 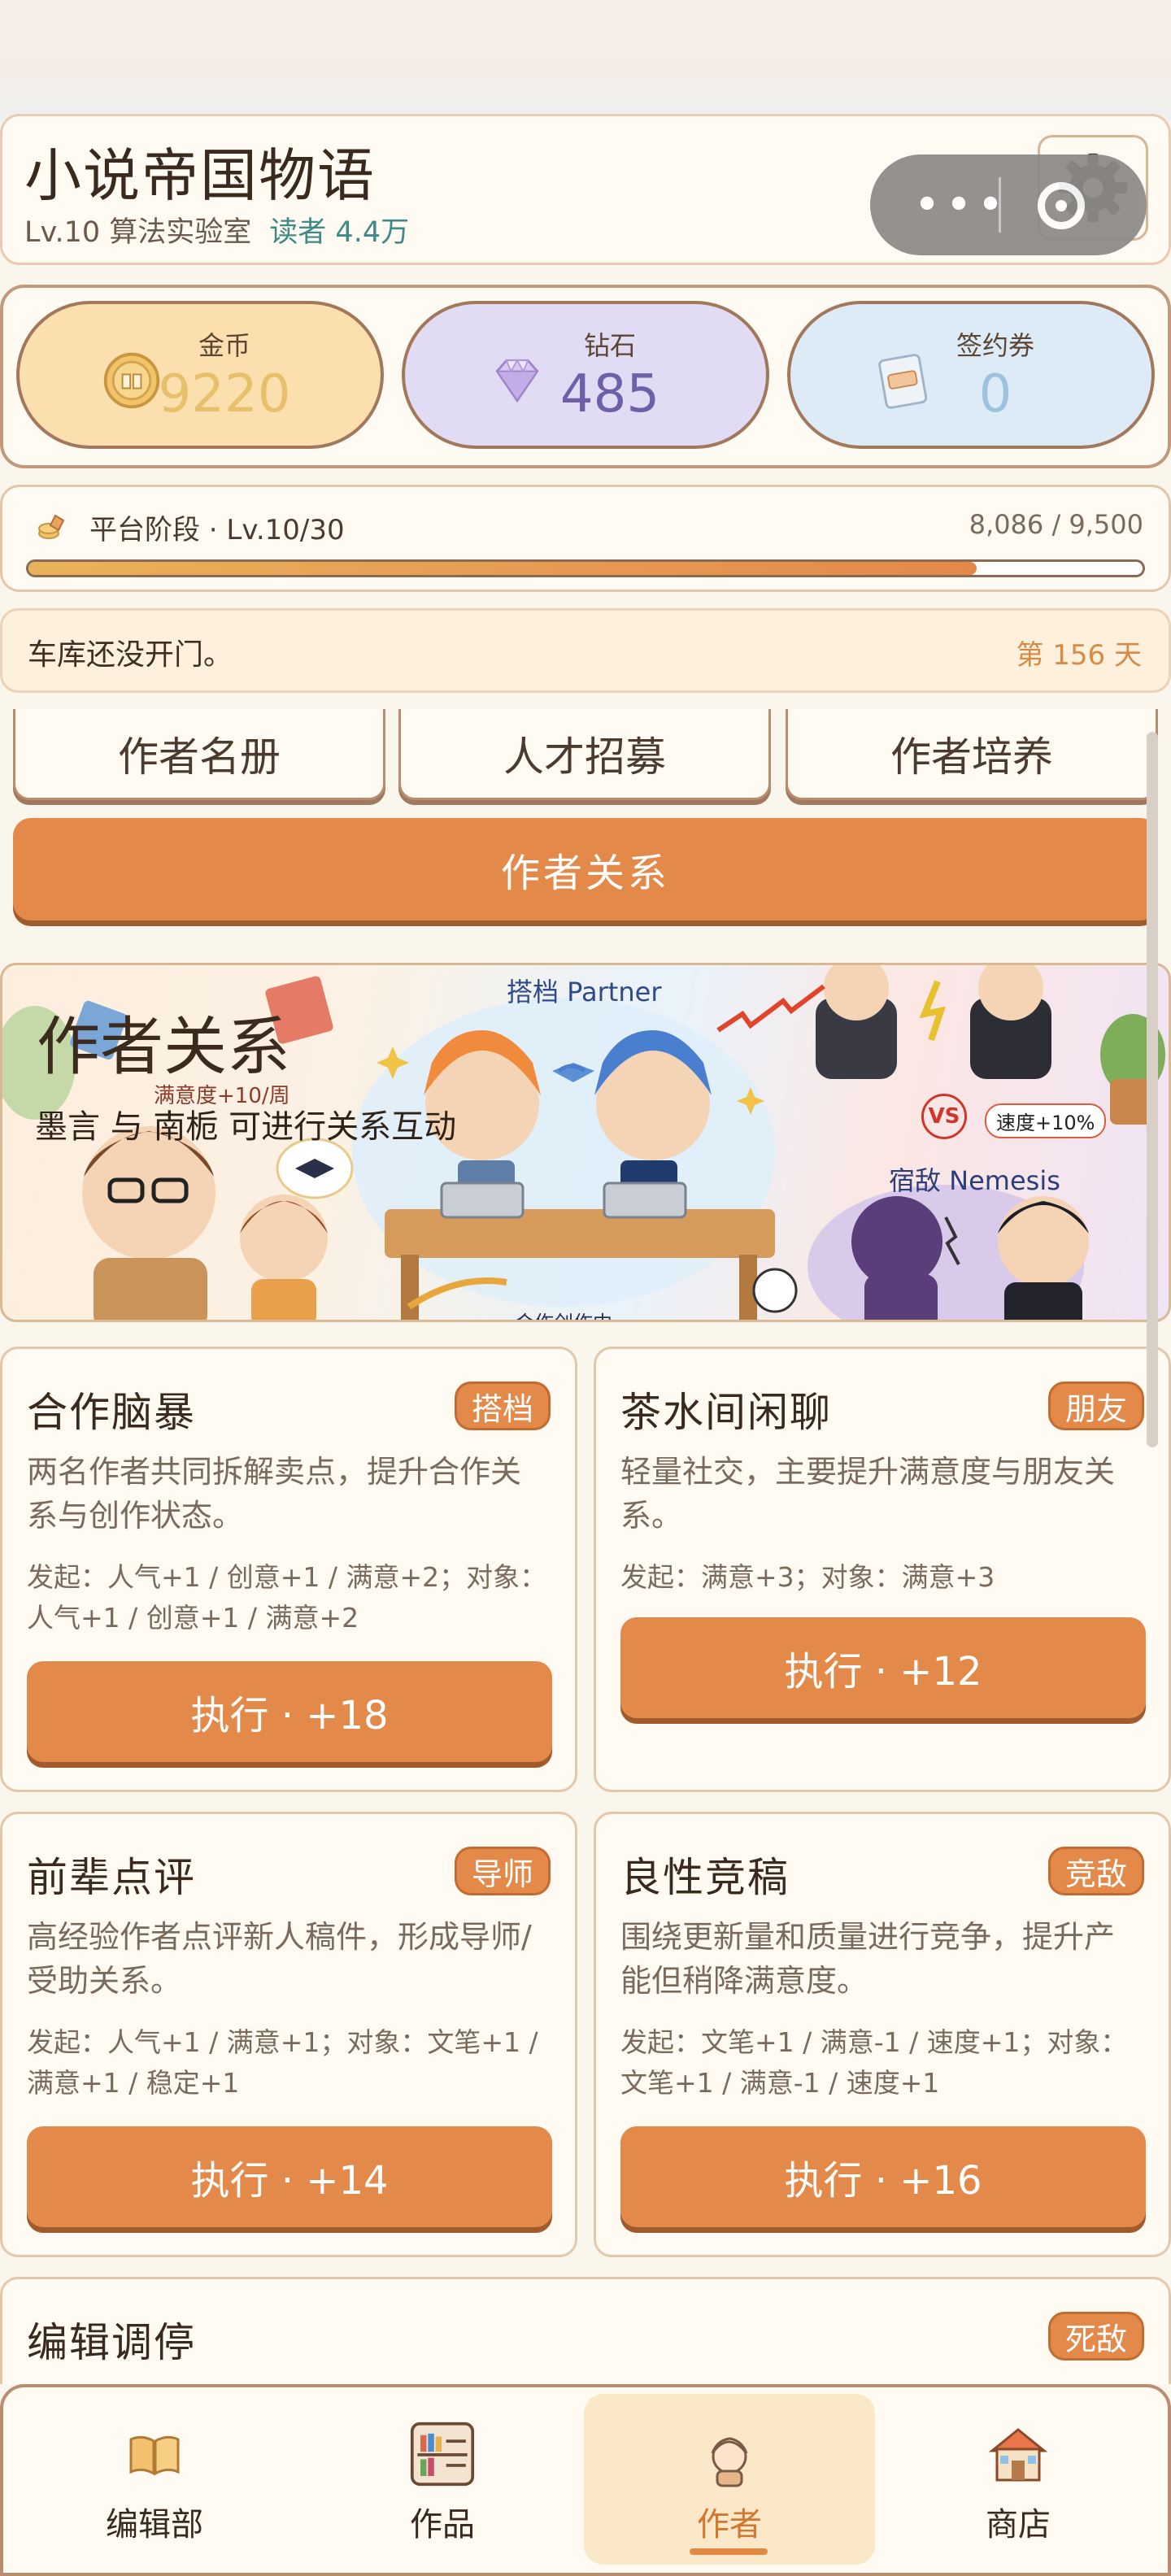 What do you see at coordinates (1046, 1121) in the screenshot?
I see `speed-bonus-tag: 速度+10%` at bounding box center [1046, 1121].